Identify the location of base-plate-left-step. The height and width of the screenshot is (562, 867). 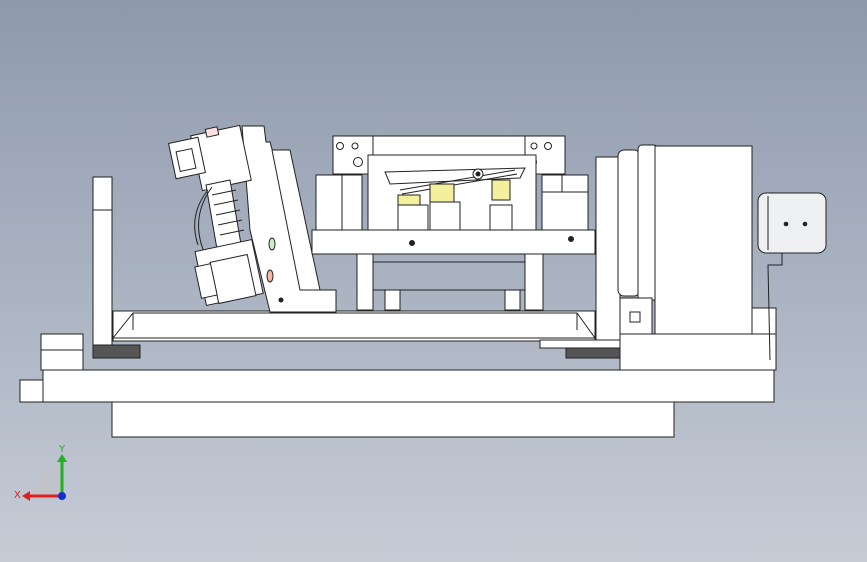
(31, 391).